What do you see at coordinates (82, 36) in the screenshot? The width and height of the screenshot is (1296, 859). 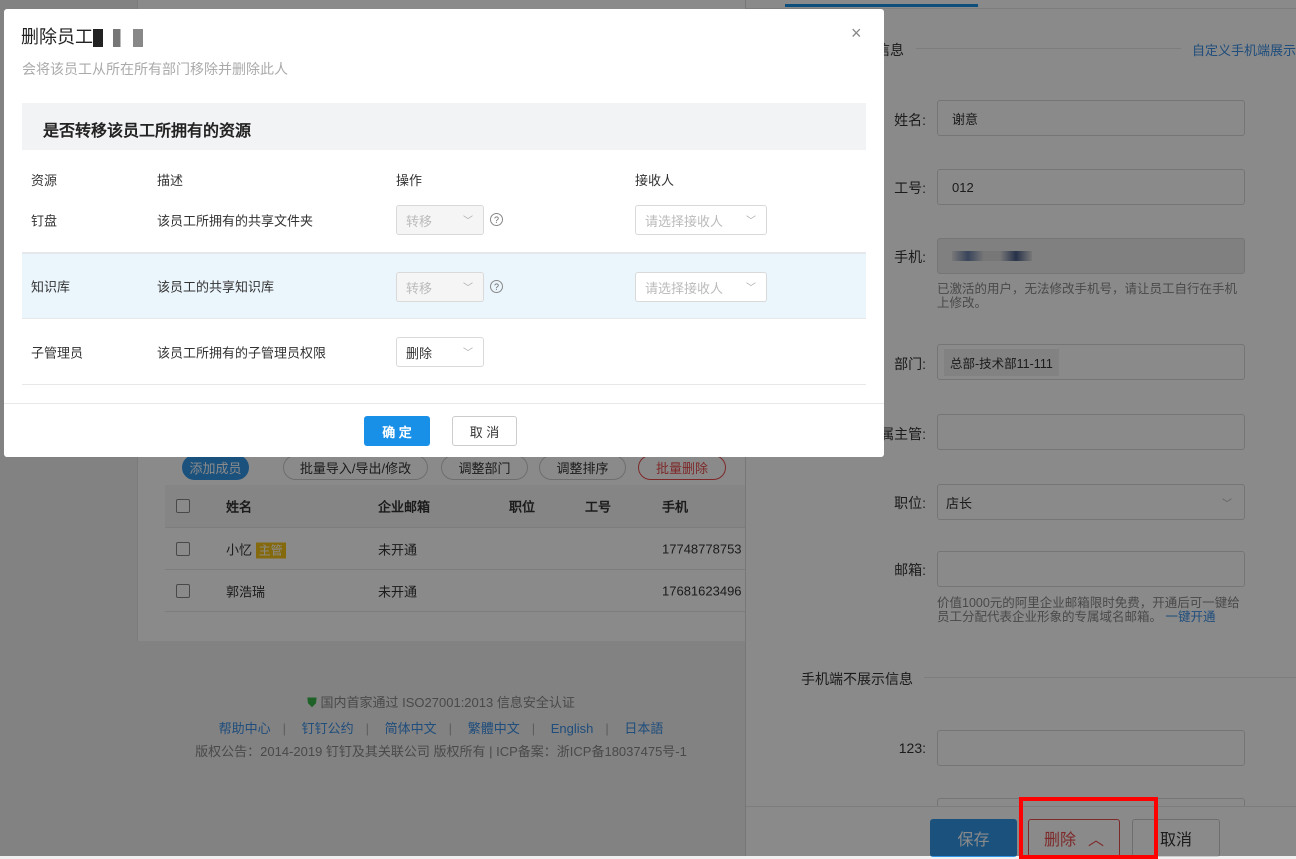 I see `dialog-title: 删除员工` at bounding box center [82, 36].